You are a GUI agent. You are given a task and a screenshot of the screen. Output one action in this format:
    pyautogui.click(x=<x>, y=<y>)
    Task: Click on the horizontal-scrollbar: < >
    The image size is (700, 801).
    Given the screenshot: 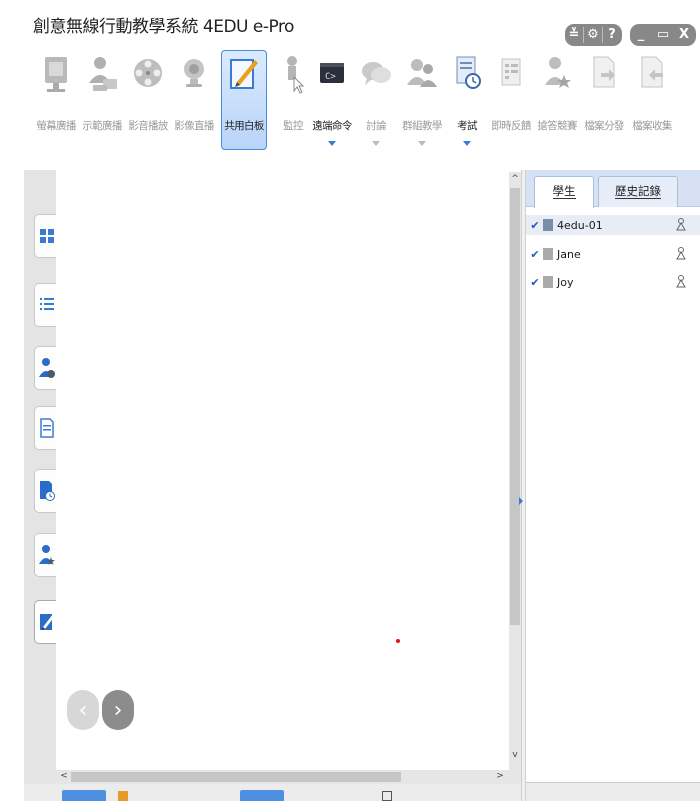 What is the action you would take?
    pyautogui.click(x=288, y=777)
    